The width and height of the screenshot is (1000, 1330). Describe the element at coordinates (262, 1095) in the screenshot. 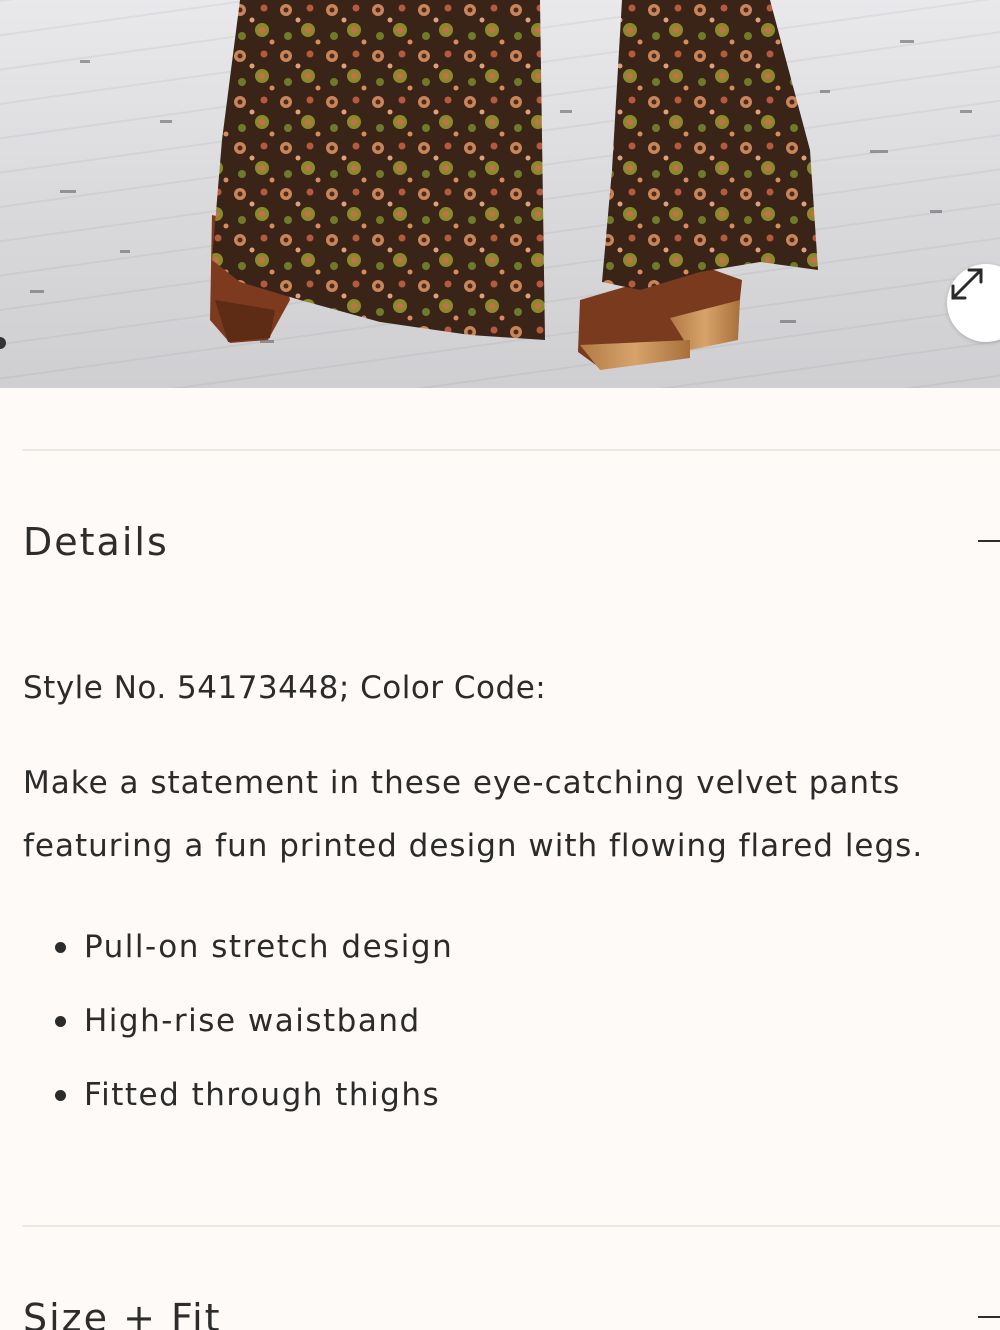

I see `feature-text: Fitted through thighs` at that location.